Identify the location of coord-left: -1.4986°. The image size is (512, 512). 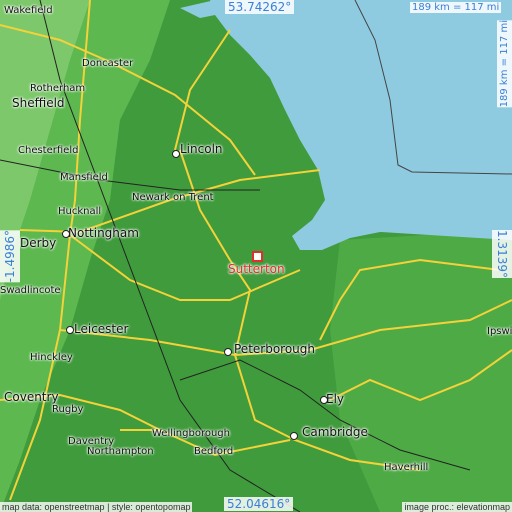
(10, 256).